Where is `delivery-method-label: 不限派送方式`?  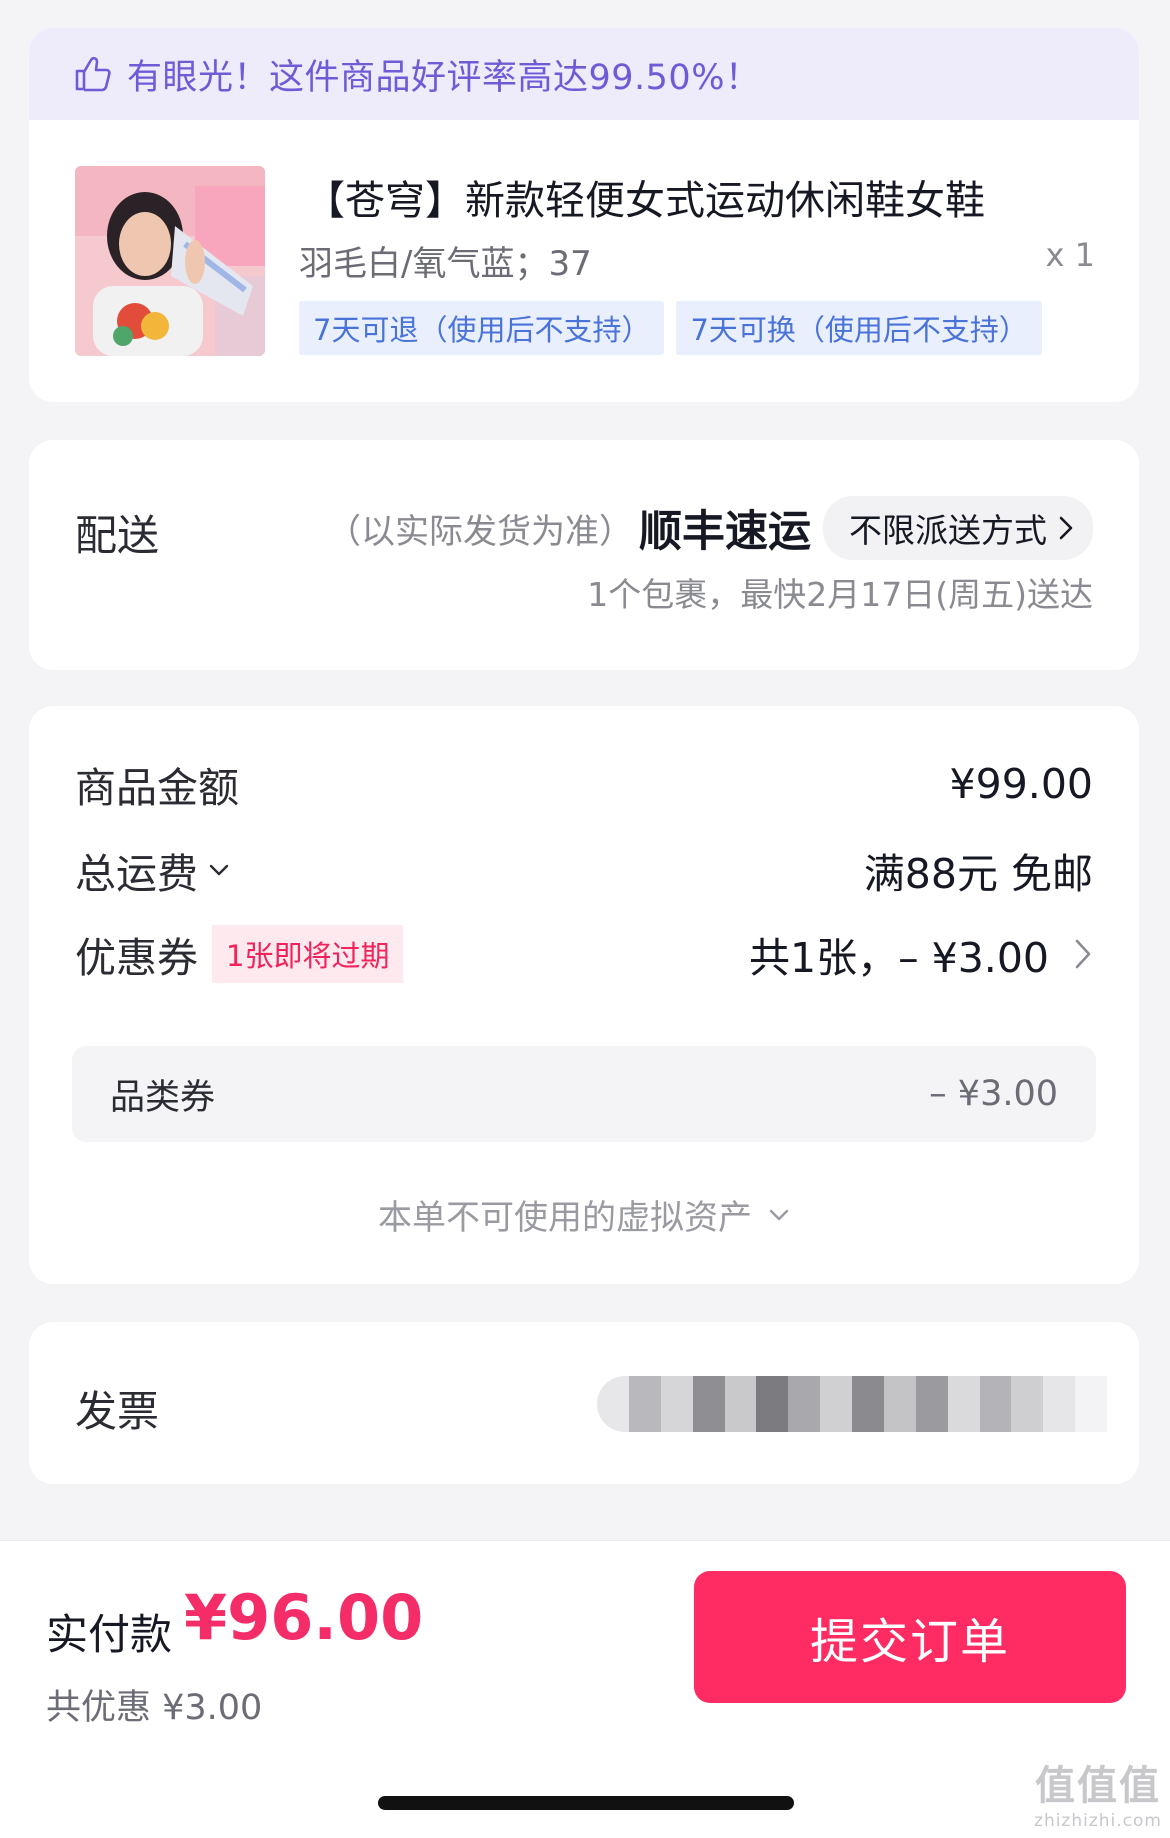
delivery-method-label: 不限派送方式 is located at coordinates (948, 530).